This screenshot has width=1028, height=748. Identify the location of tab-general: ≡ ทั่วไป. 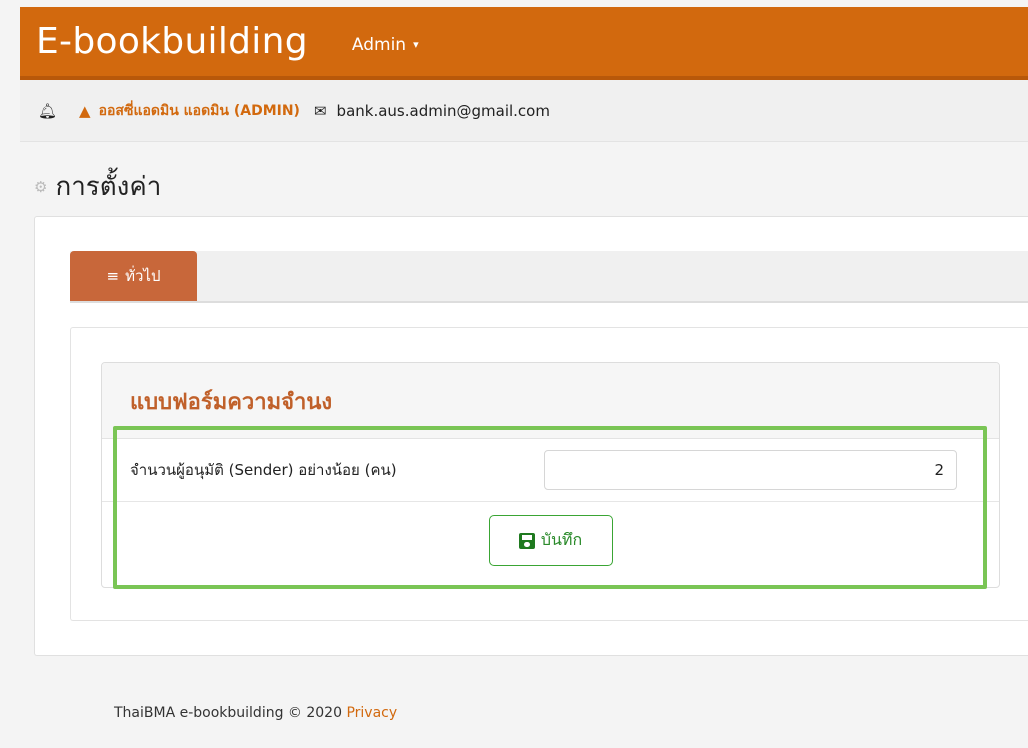
(133, 276).